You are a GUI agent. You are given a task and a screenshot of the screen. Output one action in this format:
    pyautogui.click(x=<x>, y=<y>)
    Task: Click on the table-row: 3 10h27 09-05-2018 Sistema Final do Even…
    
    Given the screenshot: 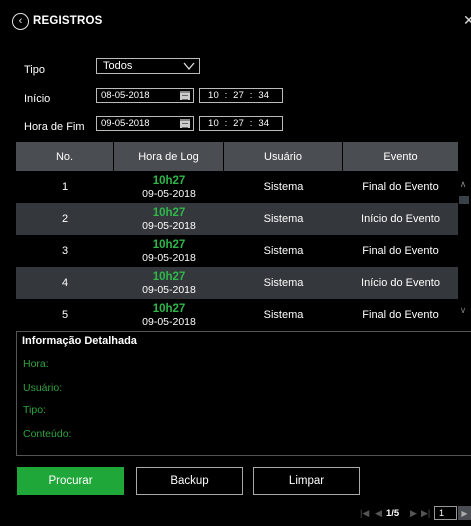 What is the action you would take?
    pyautogui.click(x=237, y=251)
    